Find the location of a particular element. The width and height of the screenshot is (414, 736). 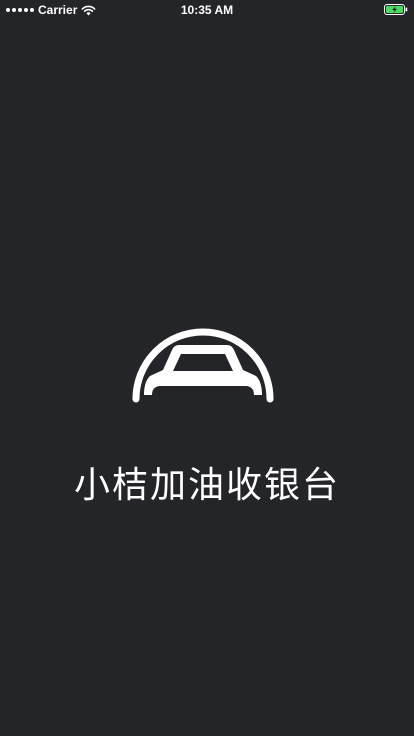

status-bar: Carrier 10:35 AM is located at coordinates (207, 10).